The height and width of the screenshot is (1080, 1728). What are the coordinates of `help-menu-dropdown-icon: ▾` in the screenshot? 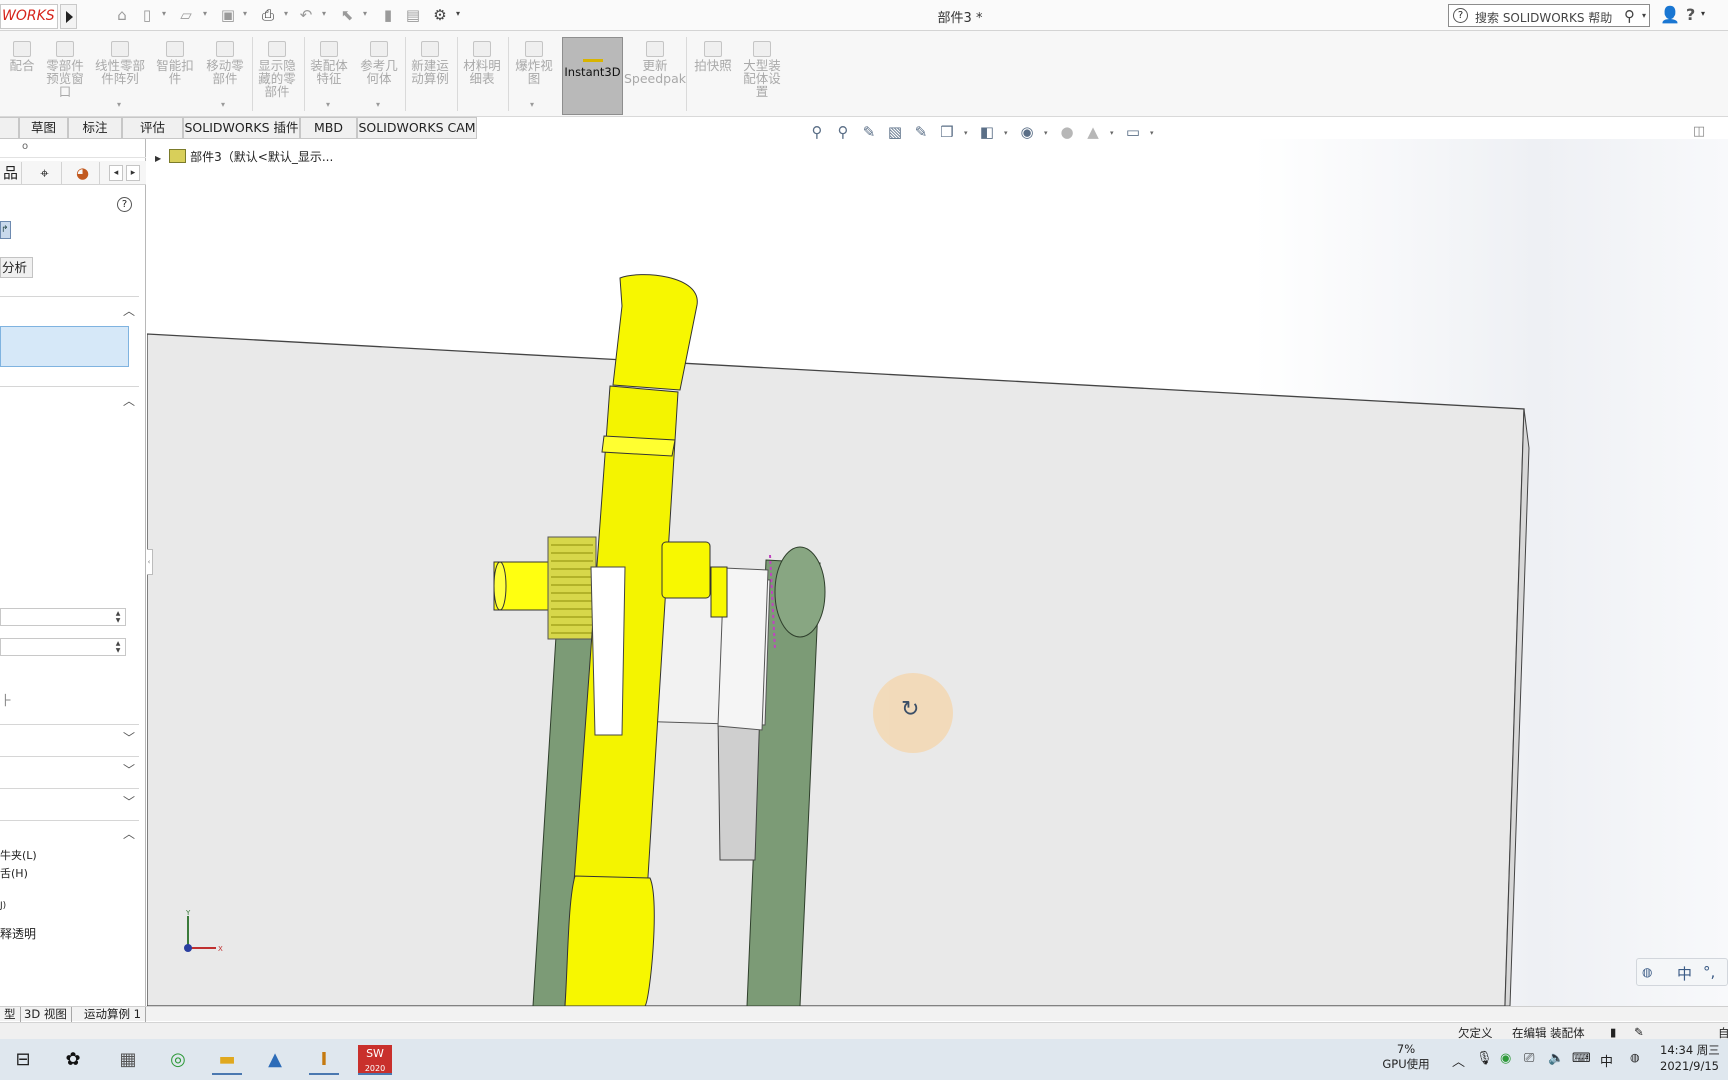 It's located at (1703, 13).